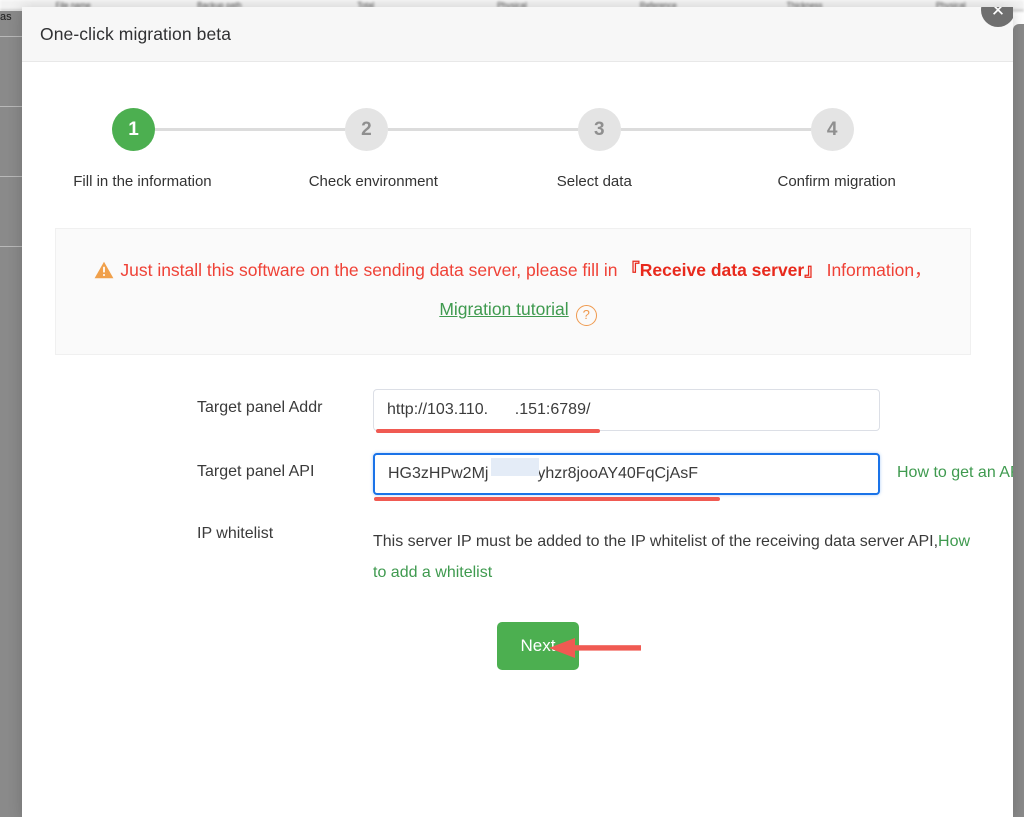  What do you see at coordinates (836, 181) in the screenshot?
I see `step-4-label: Confirm migration` at bounding box center [836, 181].